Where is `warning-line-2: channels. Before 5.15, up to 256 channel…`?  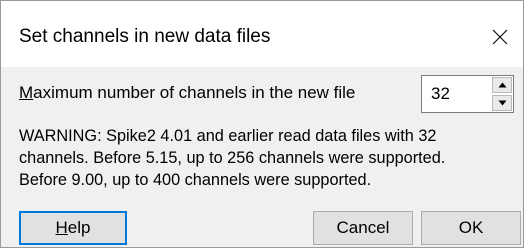 warning-line-2: channels. Before 5.15, up to 256 channel… is located at coordinates (232, 158).